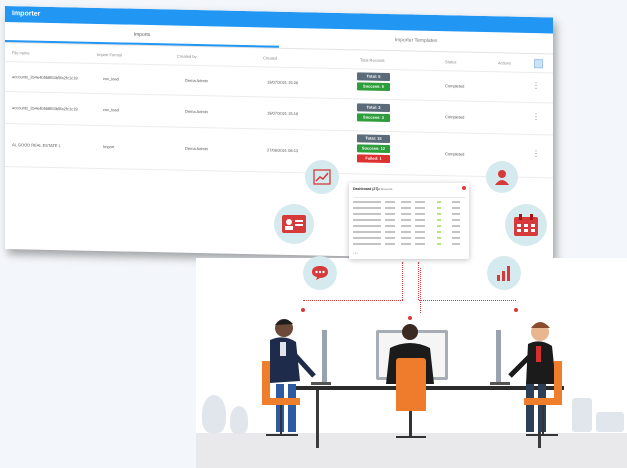 This screenshot has width=627, height=468. Describe the element at coordinates (36, 145) in the screenshot. I see `file-name-cell: AL GOOD REAL ESTATE L` at that location.